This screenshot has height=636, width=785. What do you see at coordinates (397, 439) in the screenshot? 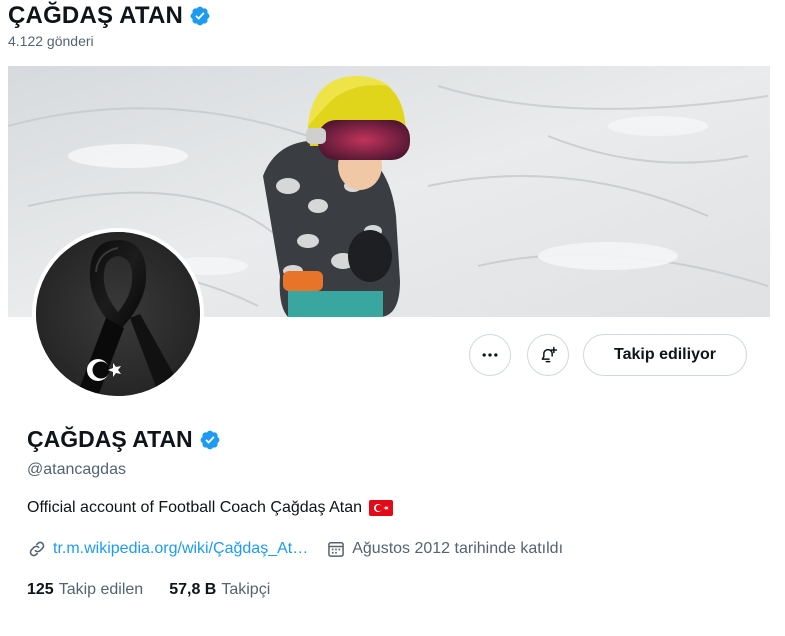
I see `profile-name-row: ÇAĞDAŞ ATAN` at bounding box center [397, 439].